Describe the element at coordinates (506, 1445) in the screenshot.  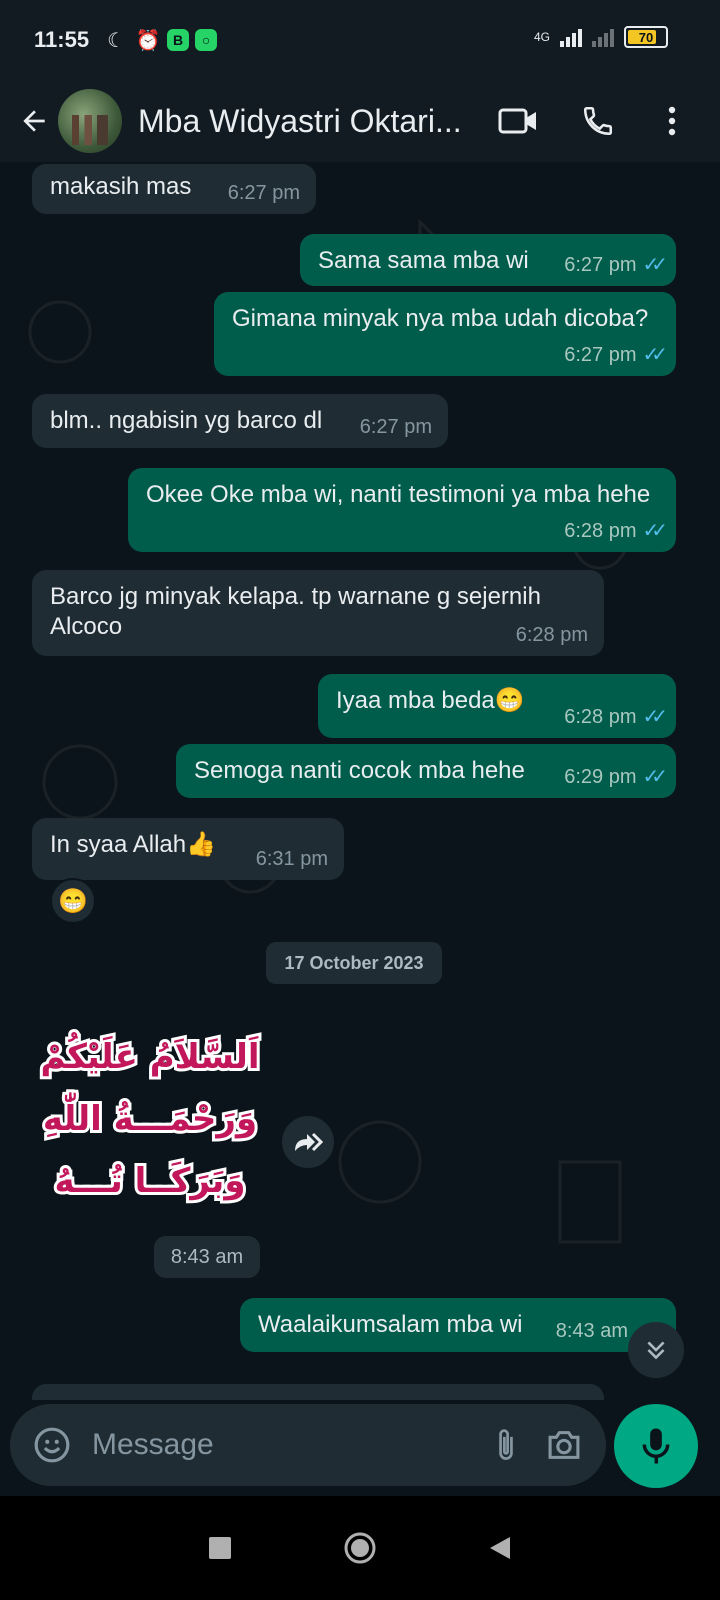
I see `attach-icon` at that location.